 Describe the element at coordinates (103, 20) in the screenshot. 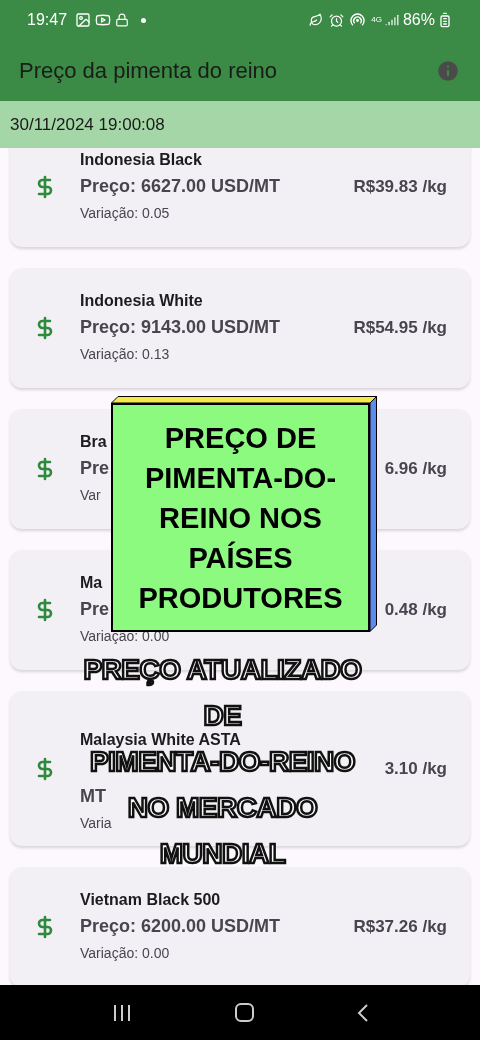

I see `play-icon` at that location.